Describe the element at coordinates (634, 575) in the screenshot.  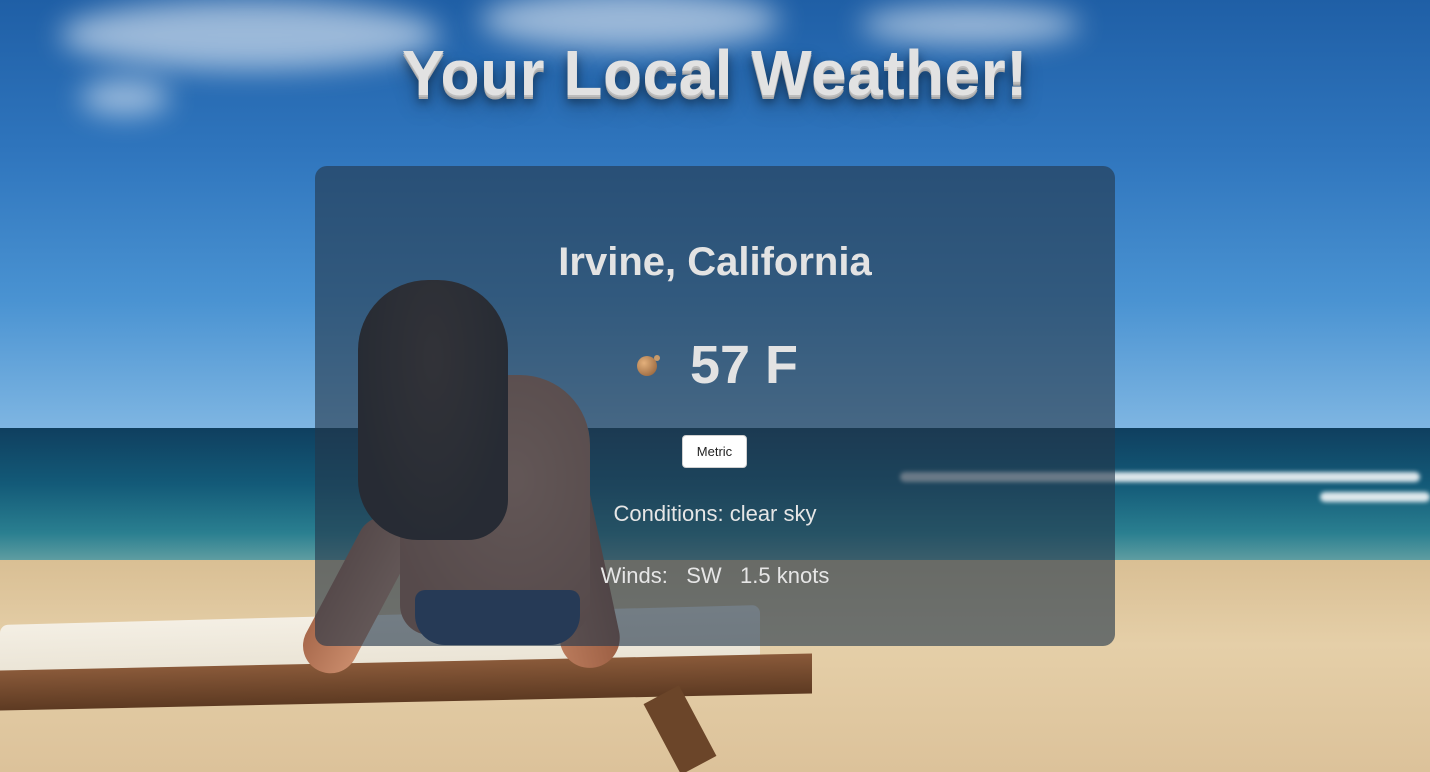
I see `winds-label: Winds:` at that location.